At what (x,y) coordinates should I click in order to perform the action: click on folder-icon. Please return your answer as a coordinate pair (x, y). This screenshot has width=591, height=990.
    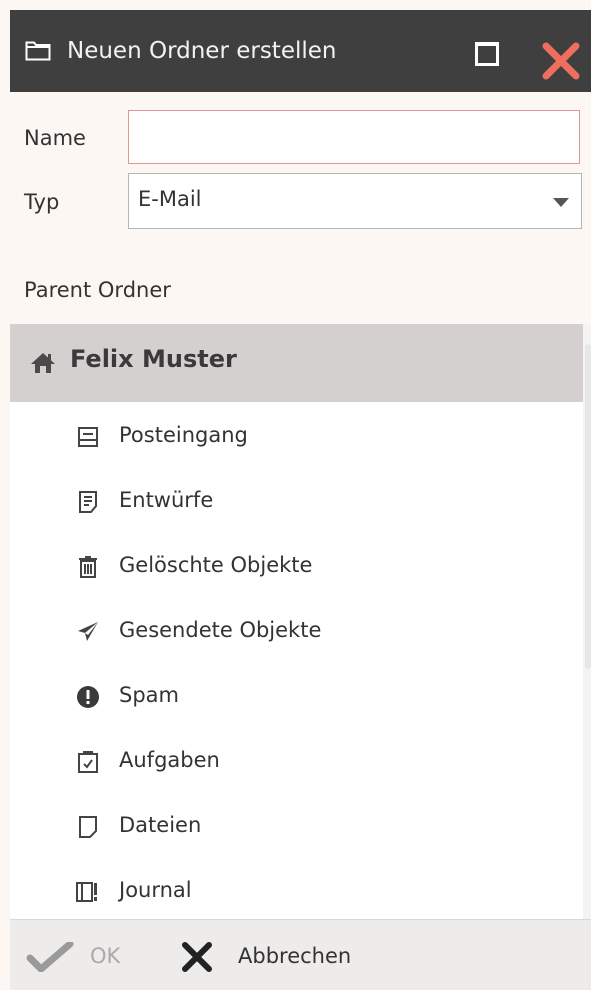
    Looking at the image, I should click on (38, 51).